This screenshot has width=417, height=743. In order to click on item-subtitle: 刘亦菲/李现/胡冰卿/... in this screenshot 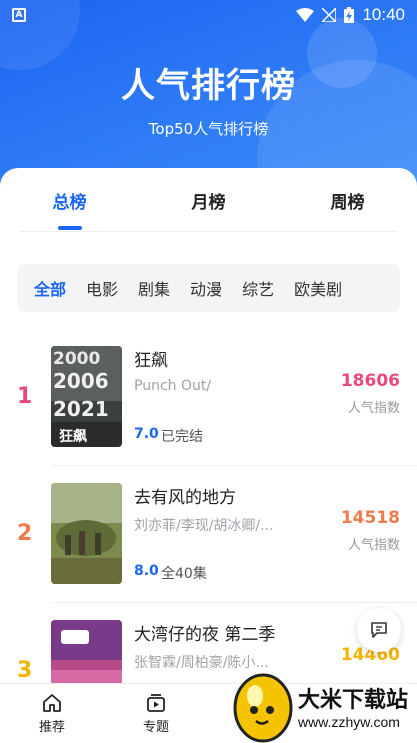, I will do `click(204, 526)`.